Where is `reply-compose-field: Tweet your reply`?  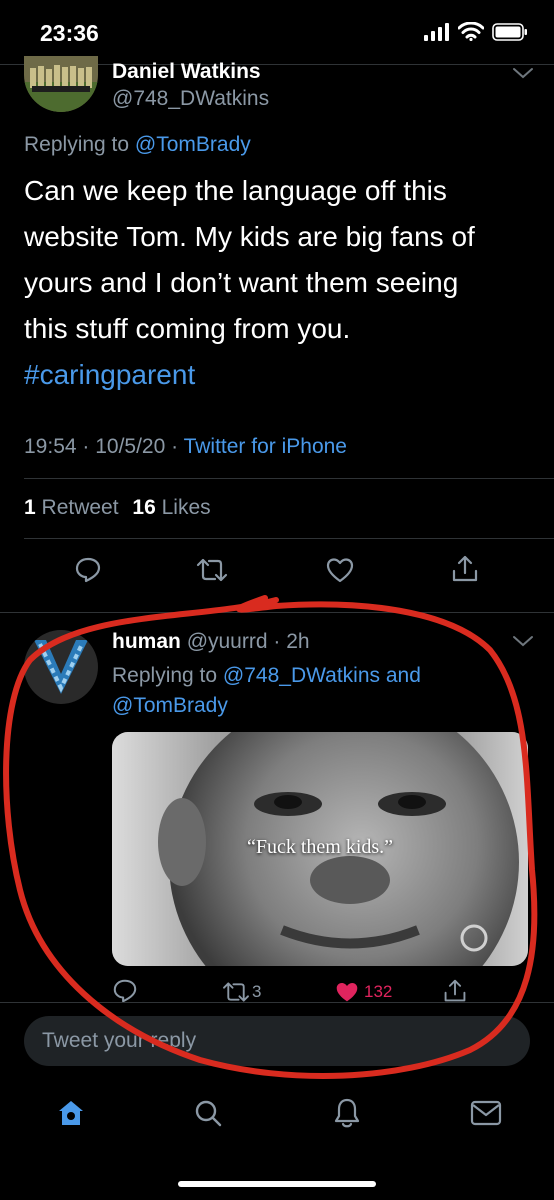
reply-compose-field: Tweet your reply is located at coordinates (277, 1041).